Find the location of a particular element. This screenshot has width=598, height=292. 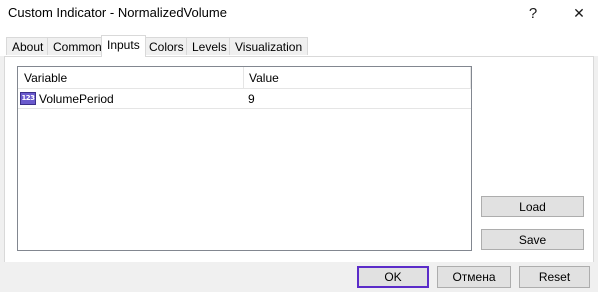

close-button: ✕ is located at coordinates (579, 13).